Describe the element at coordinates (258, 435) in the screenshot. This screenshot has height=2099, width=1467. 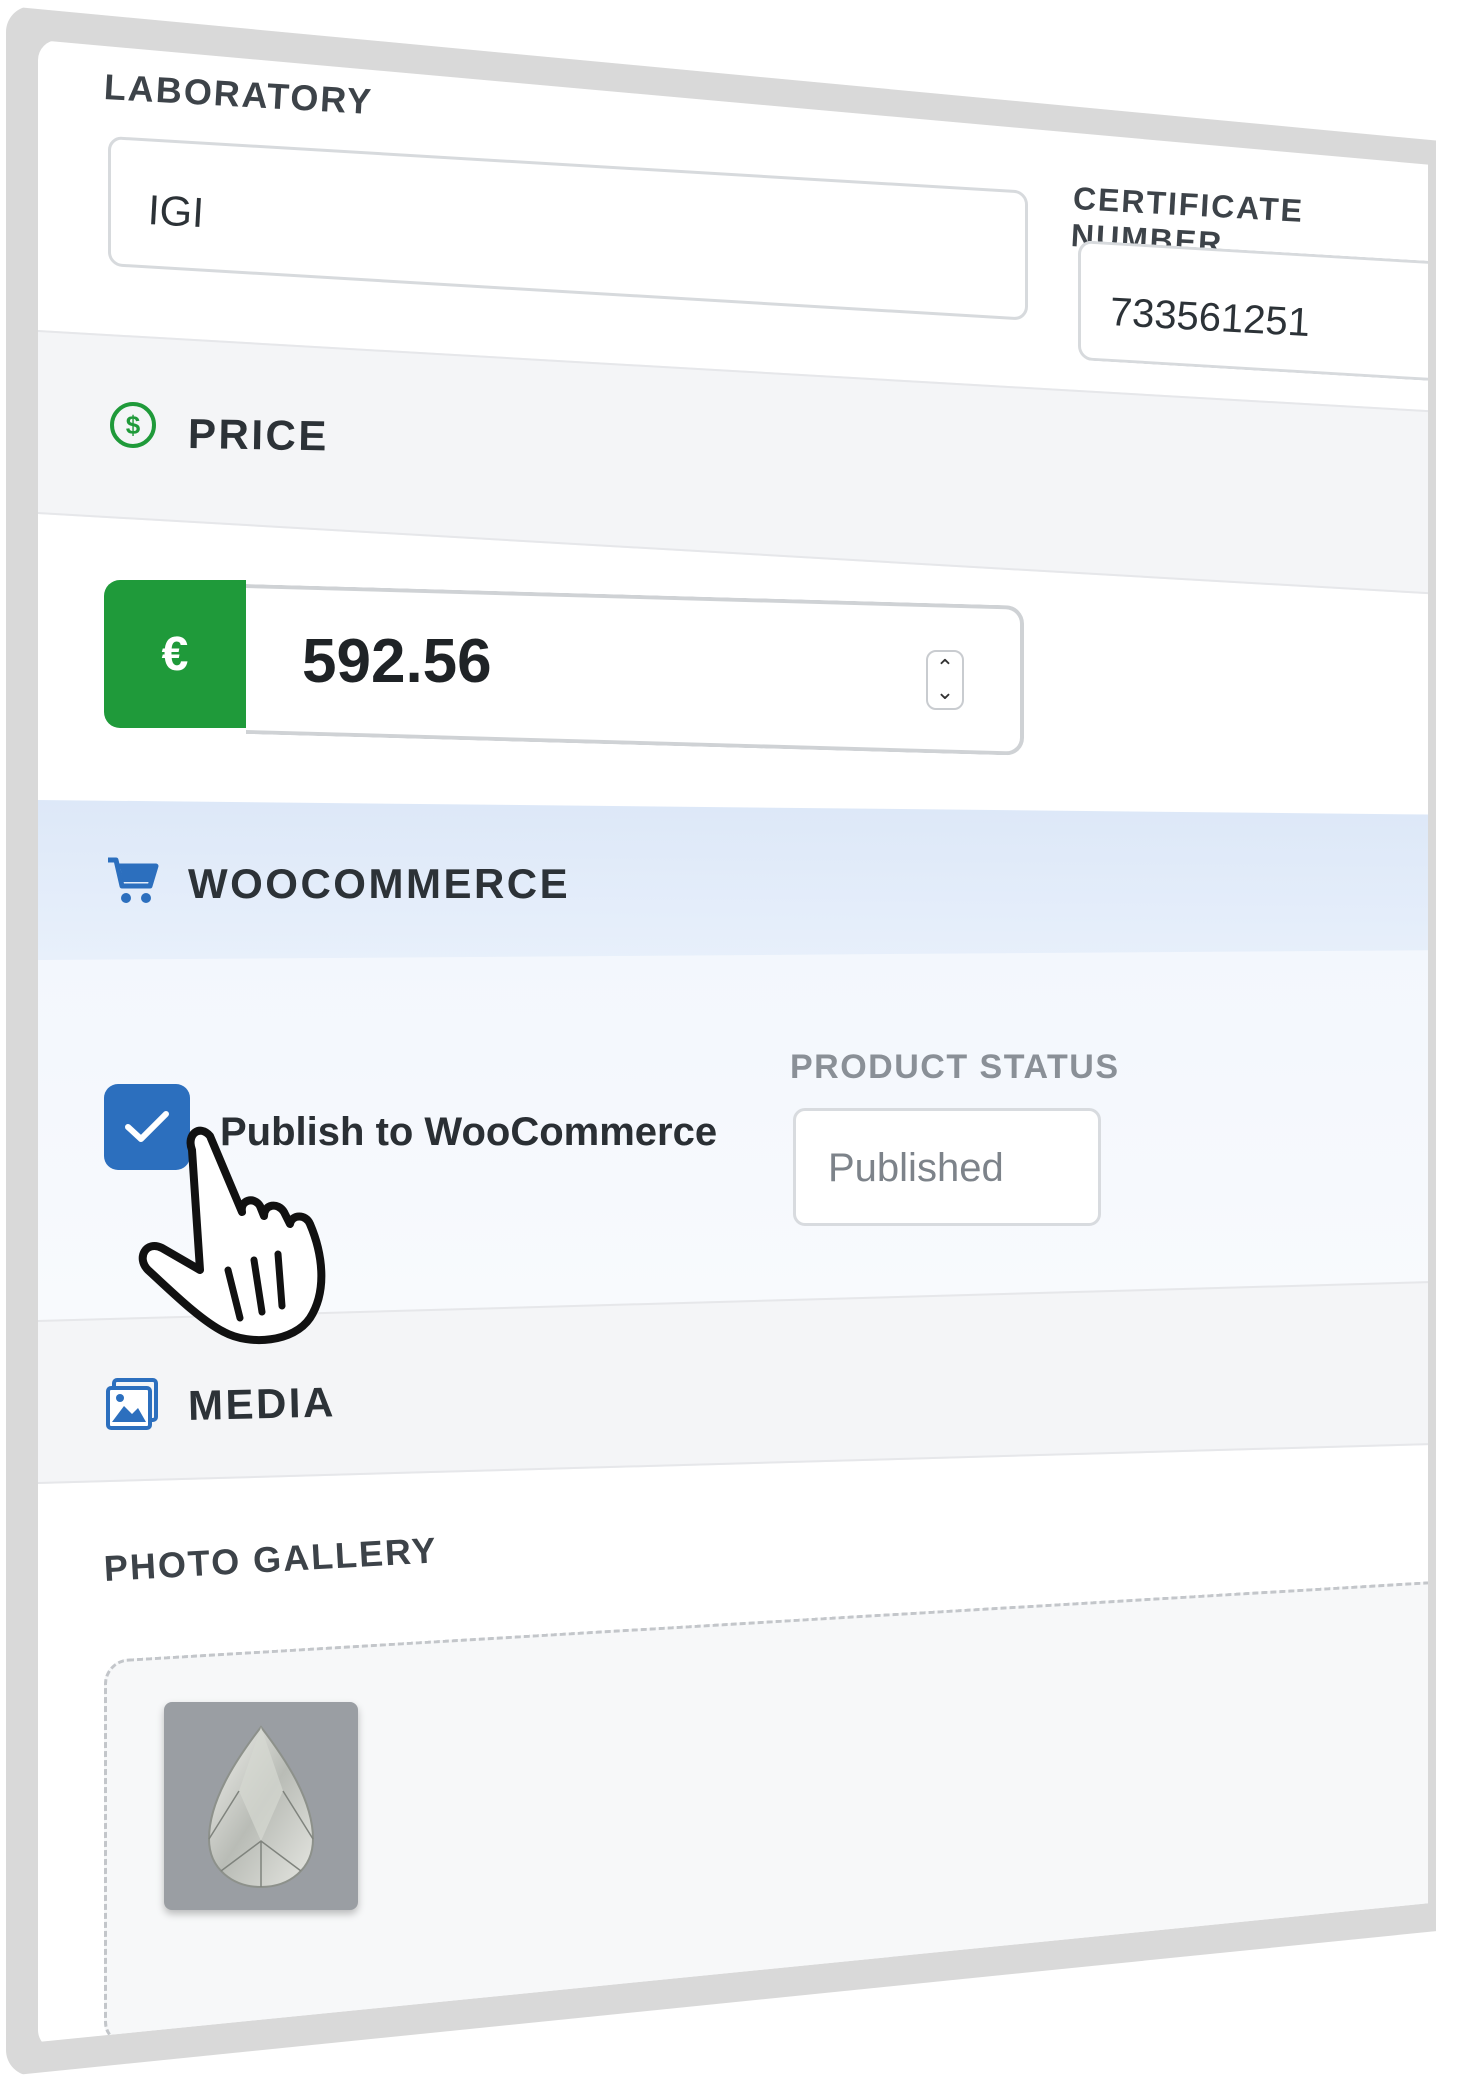
I see `price-section-title: PRICE` at that location.